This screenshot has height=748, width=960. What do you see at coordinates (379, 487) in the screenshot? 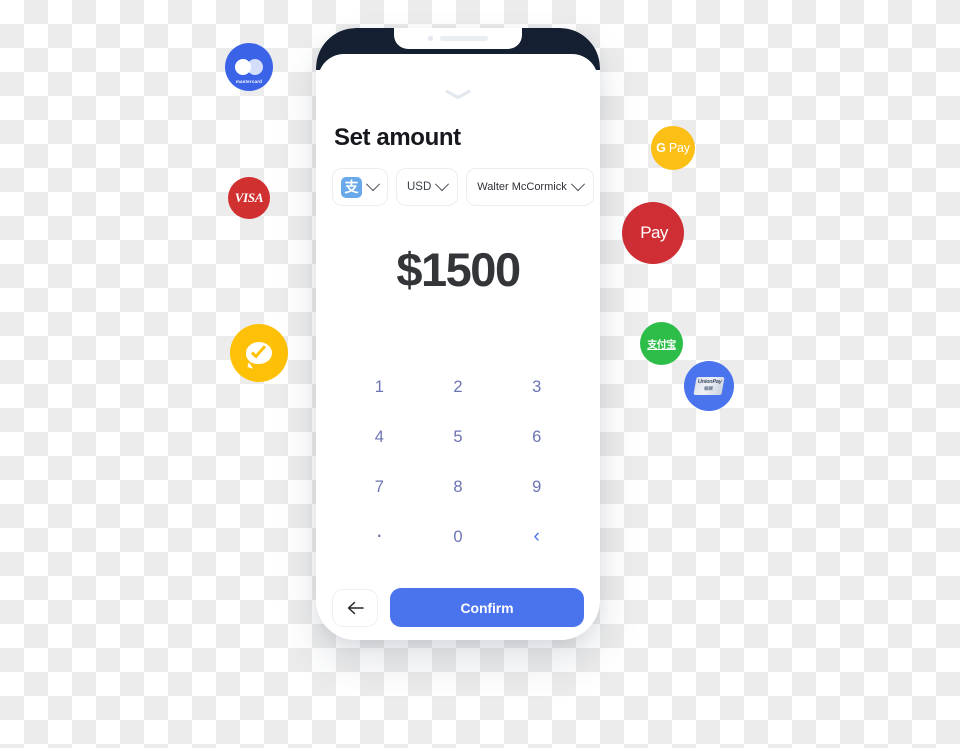
I see `keypad-key-7: 7` at bounding box center [379, 487].